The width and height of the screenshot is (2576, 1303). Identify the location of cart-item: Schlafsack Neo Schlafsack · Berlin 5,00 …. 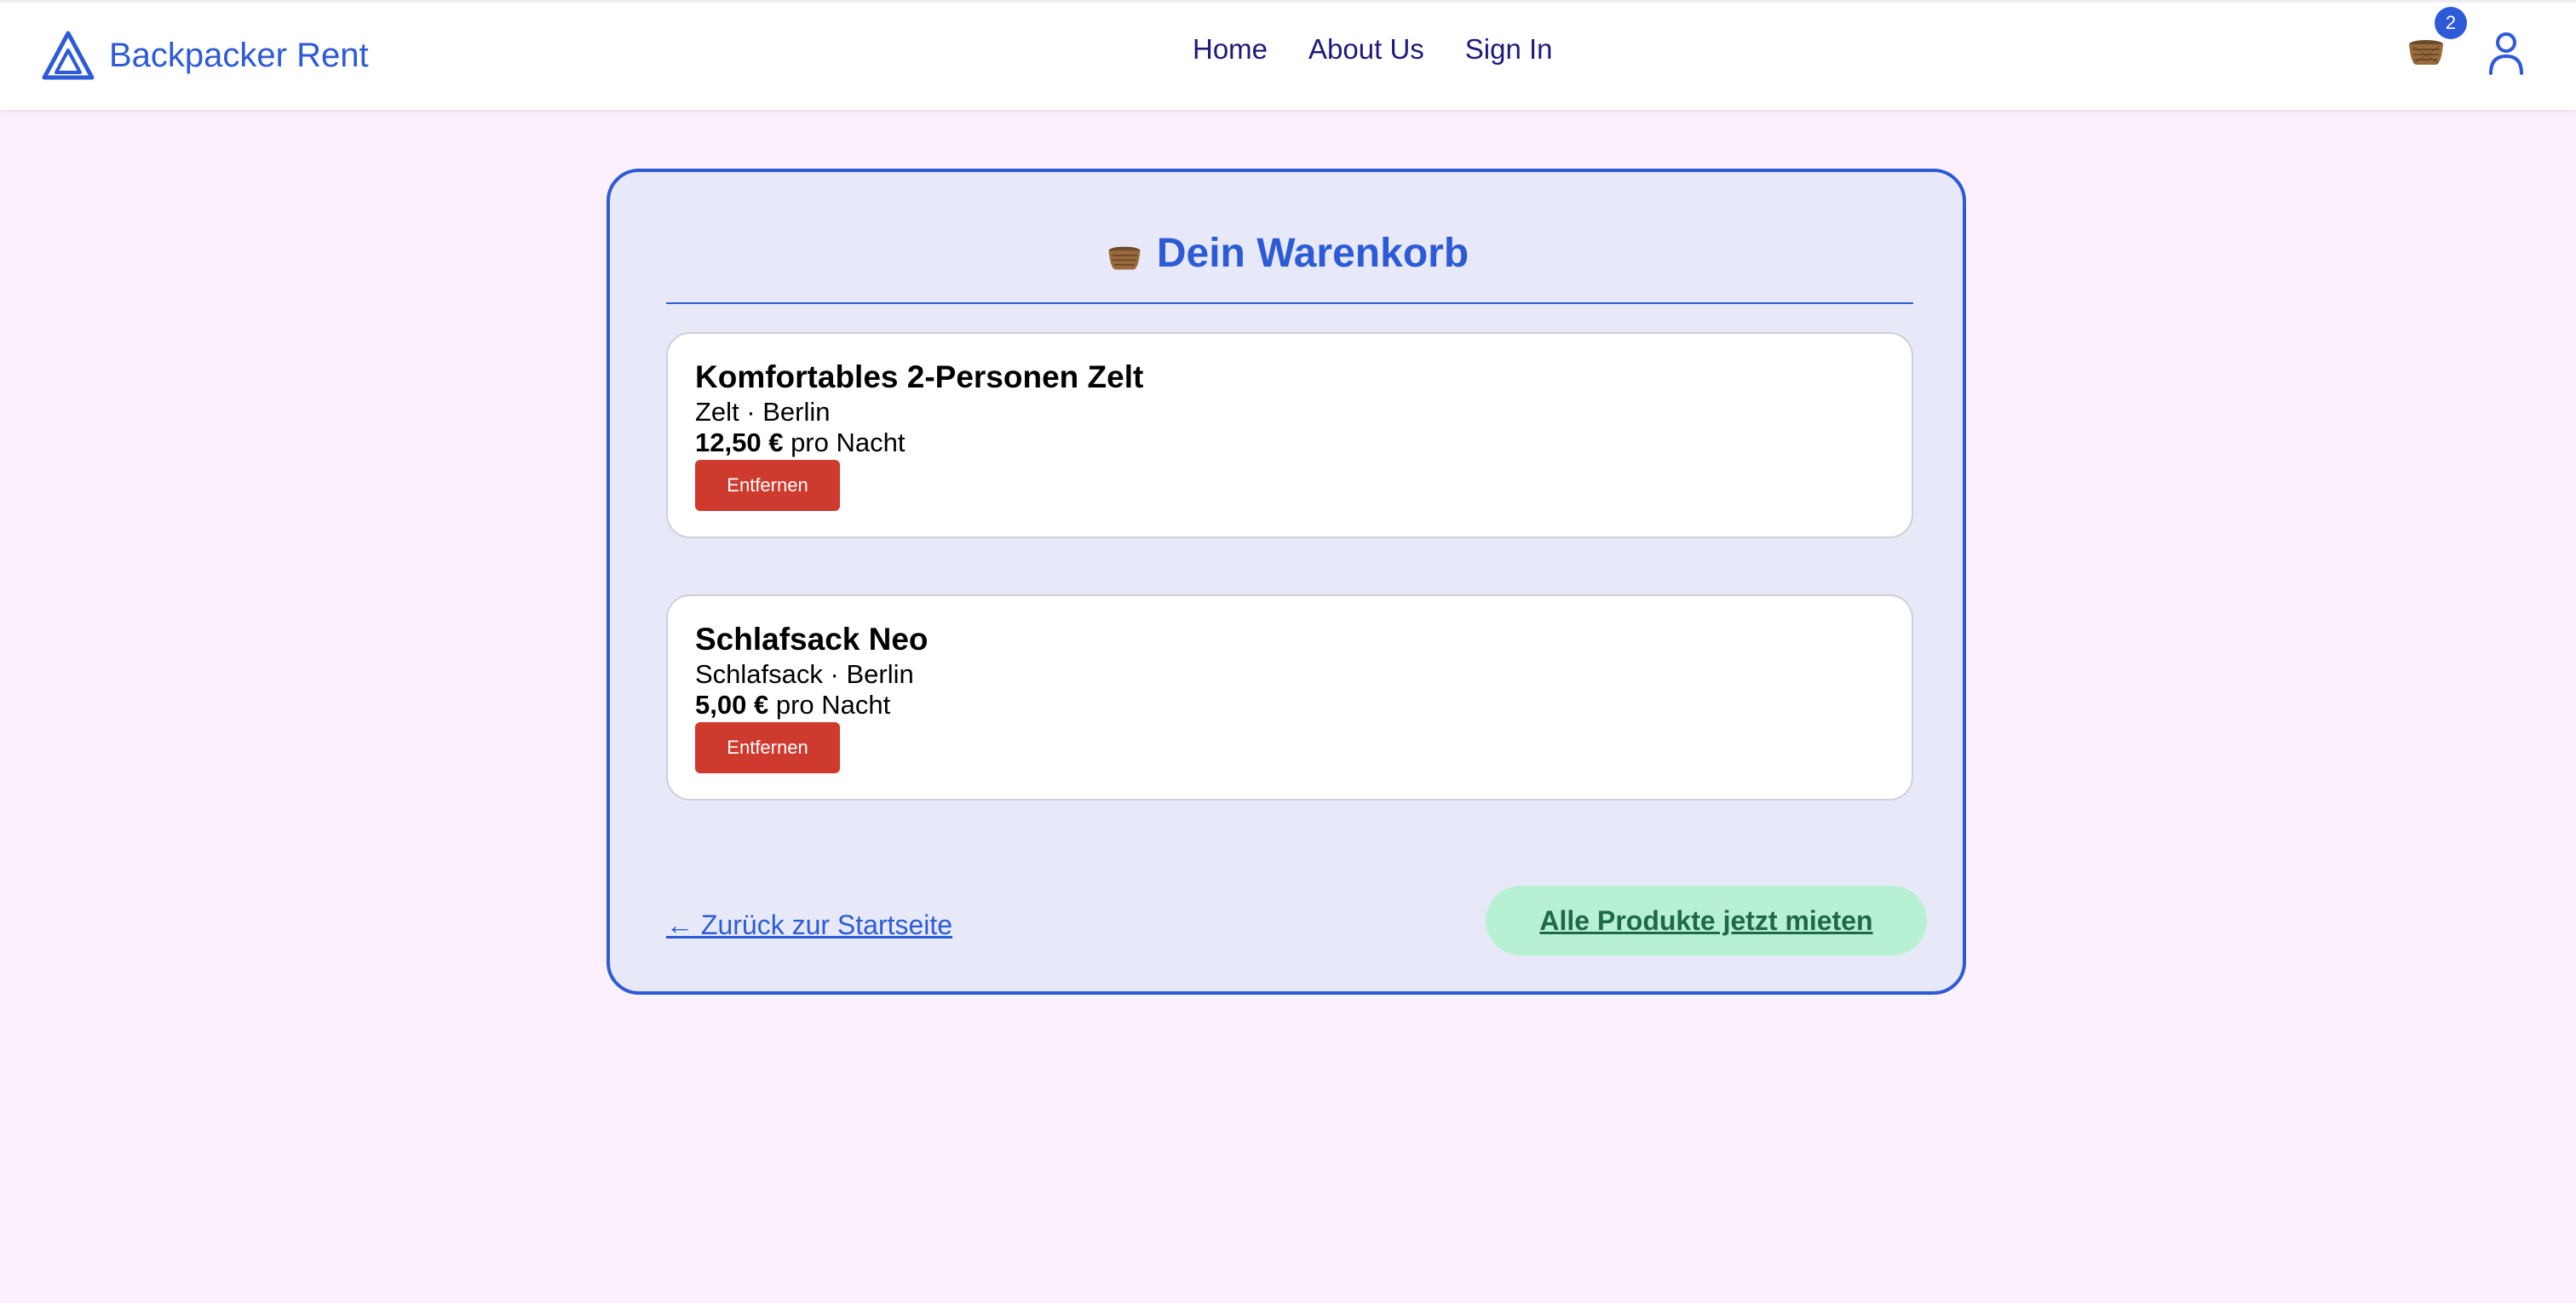
(1289, 697).